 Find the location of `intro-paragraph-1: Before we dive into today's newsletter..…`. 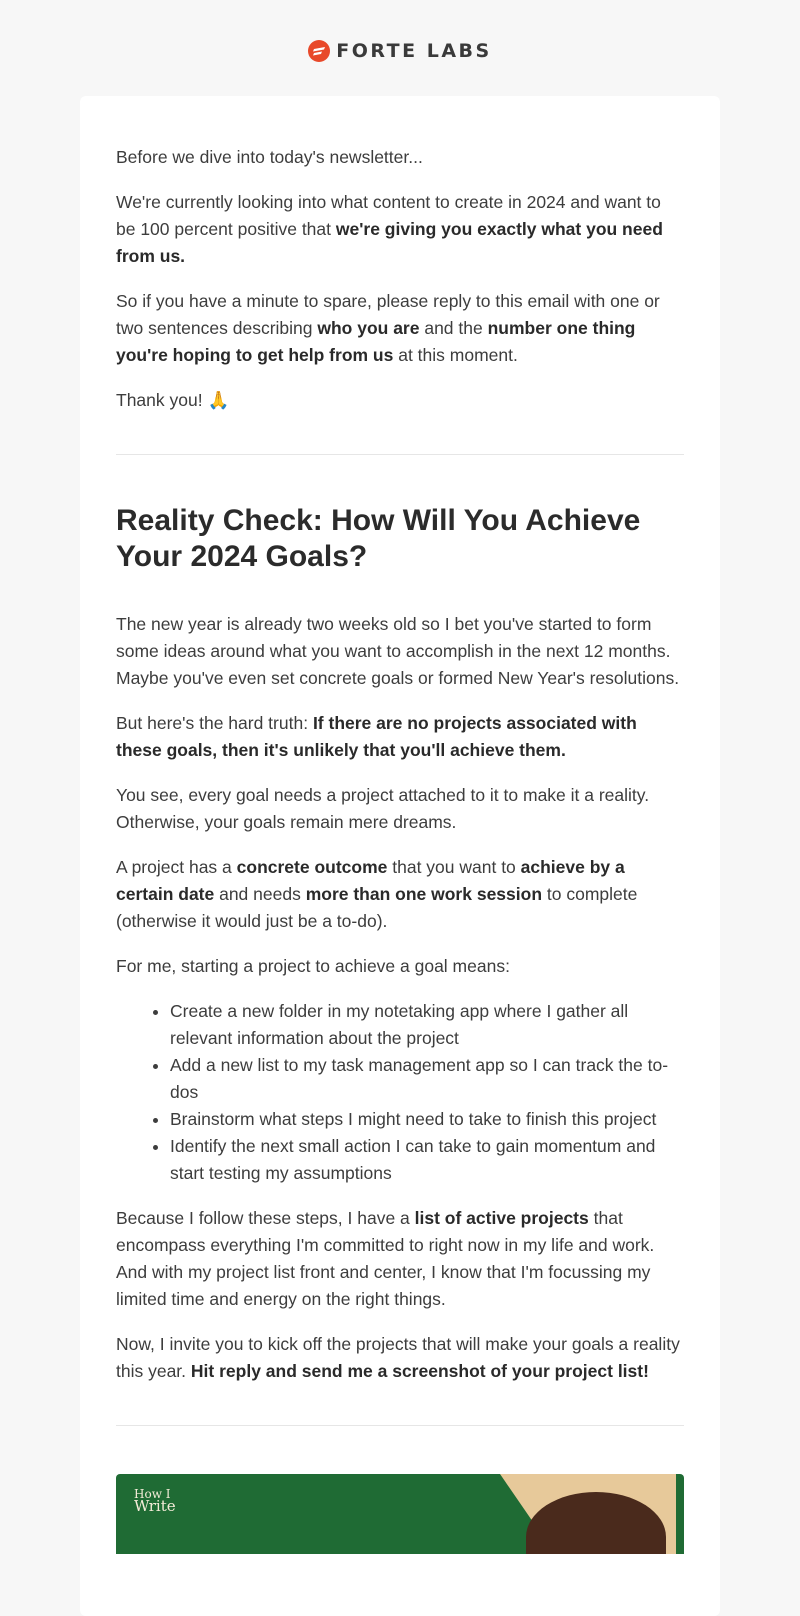

intro-paragraph-1: Before we dive into today's newsletter..… is located at coordinates (269, 157).